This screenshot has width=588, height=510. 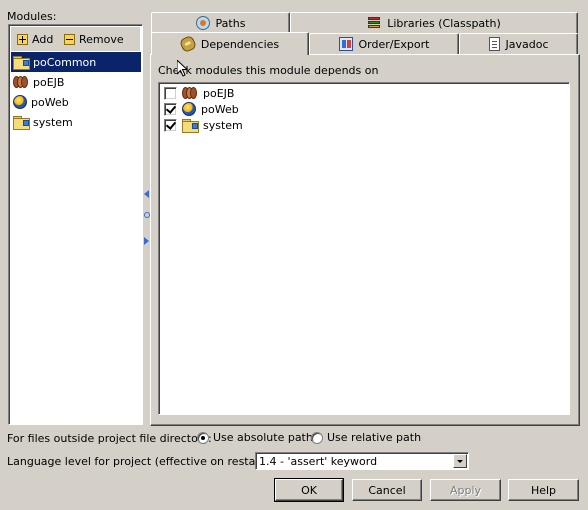 What do you see at coordinates (146, 194) in the screenshot?
I see `collapse-left-icon` at bounding box center [146, 194].